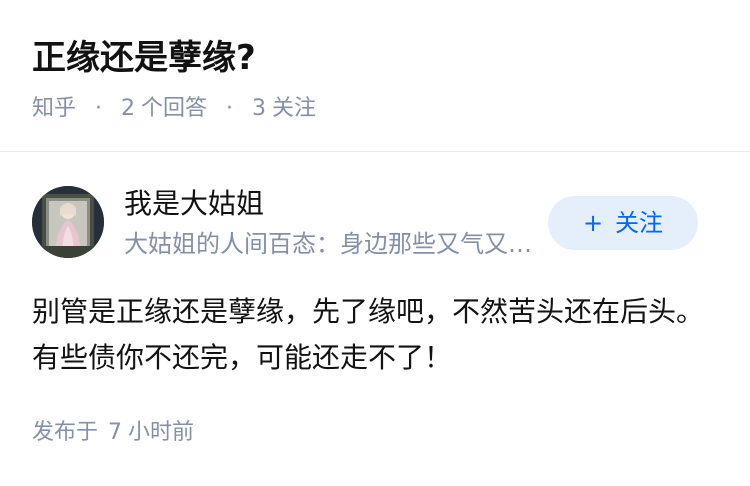 The width and height of the screenshot is (750, 486). Describe the element at coordinates (115, 432) in the screenshot. I see `publish-value: 7` at that location.